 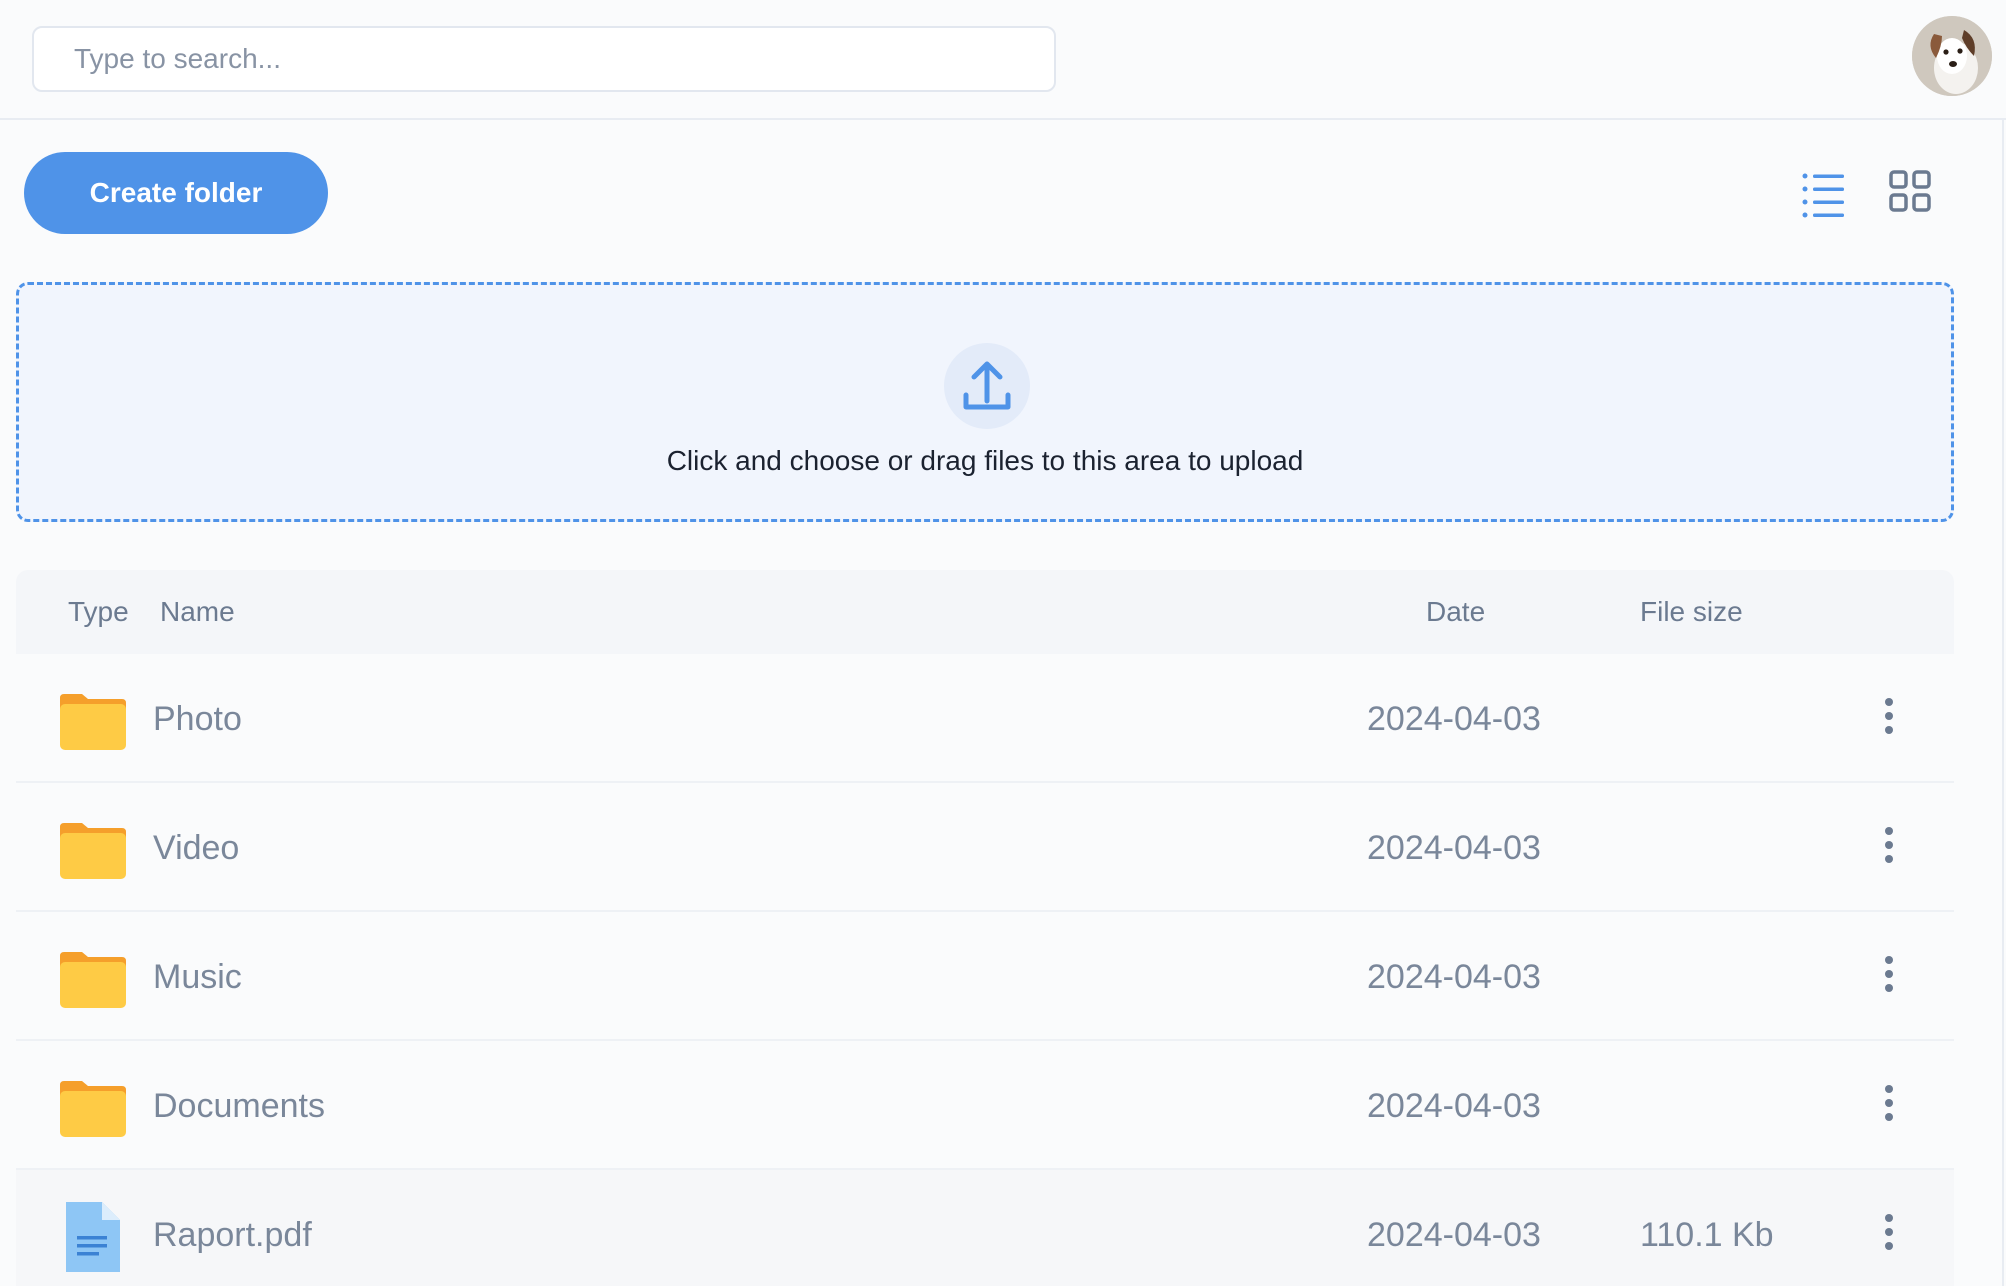 I want to click on item-name: Documents, so click(x=239, y=1106).